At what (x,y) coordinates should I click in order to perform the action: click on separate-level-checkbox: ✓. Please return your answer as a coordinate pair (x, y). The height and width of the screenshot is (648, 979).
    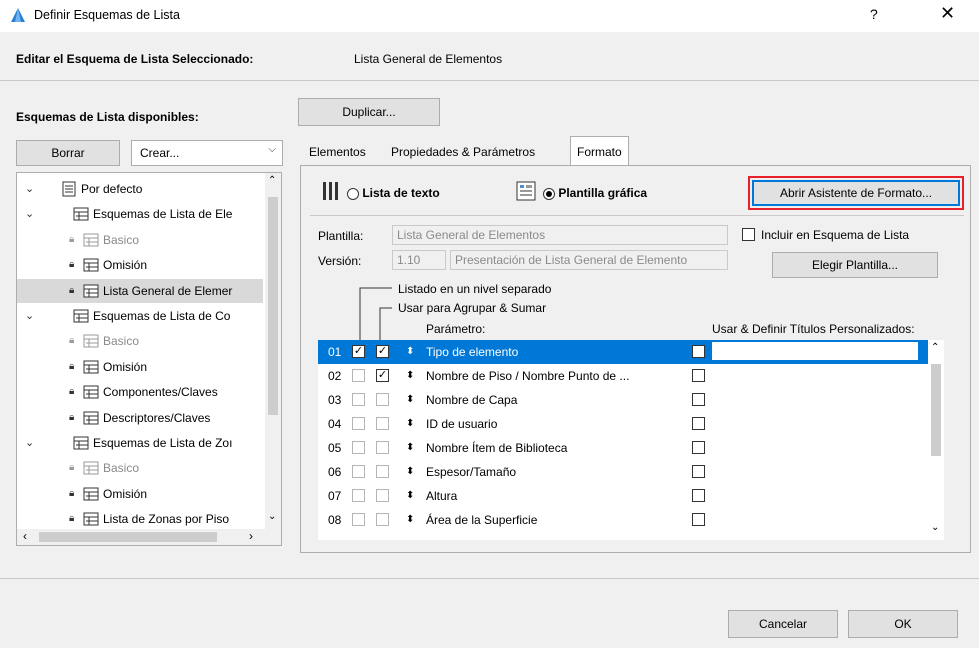
    Looking at the image, I should click on (358, 351).